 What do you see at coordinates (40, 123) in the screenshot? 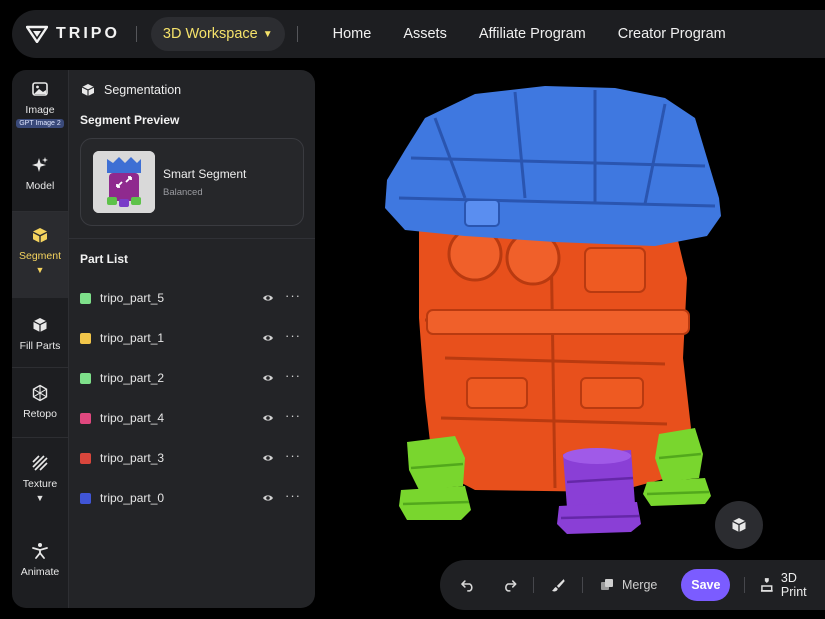
I see `model-badge: GPT Image 2` at bounding box center [40, 123].